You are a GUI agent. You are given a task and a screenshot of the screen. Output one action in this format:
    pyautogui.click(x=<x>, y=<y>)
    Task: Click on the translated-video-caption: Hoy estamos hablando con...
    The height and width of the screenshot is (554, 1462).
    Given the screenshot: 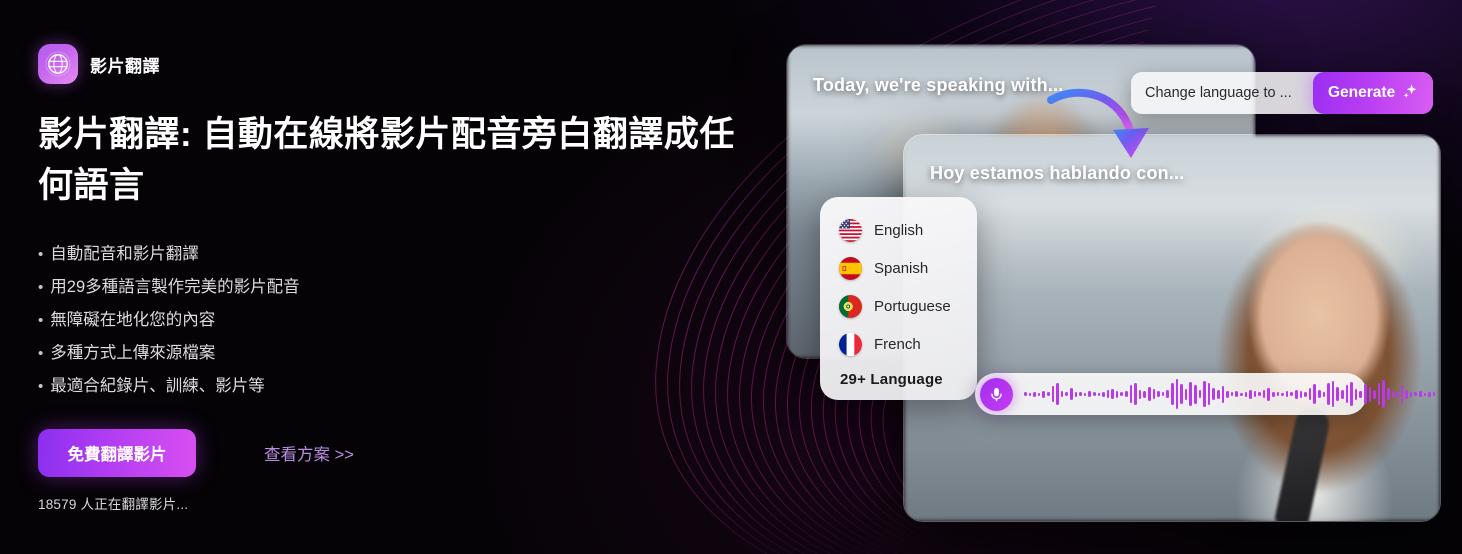 What is the action you would take?
    pyautogui.click(x=1057, y=173)
    